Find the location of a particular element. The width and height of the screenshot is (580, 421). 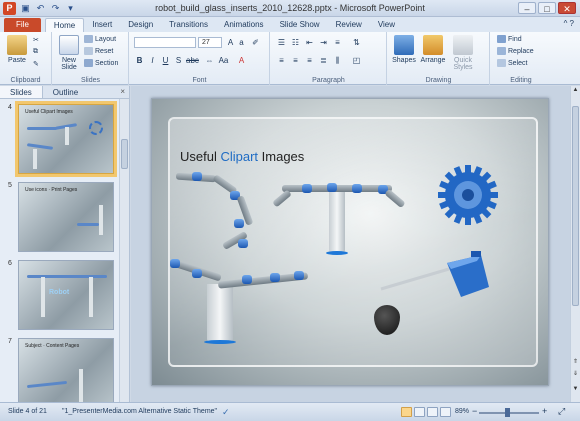

arrange-button: Arrange is located at coordinates (433, 49).